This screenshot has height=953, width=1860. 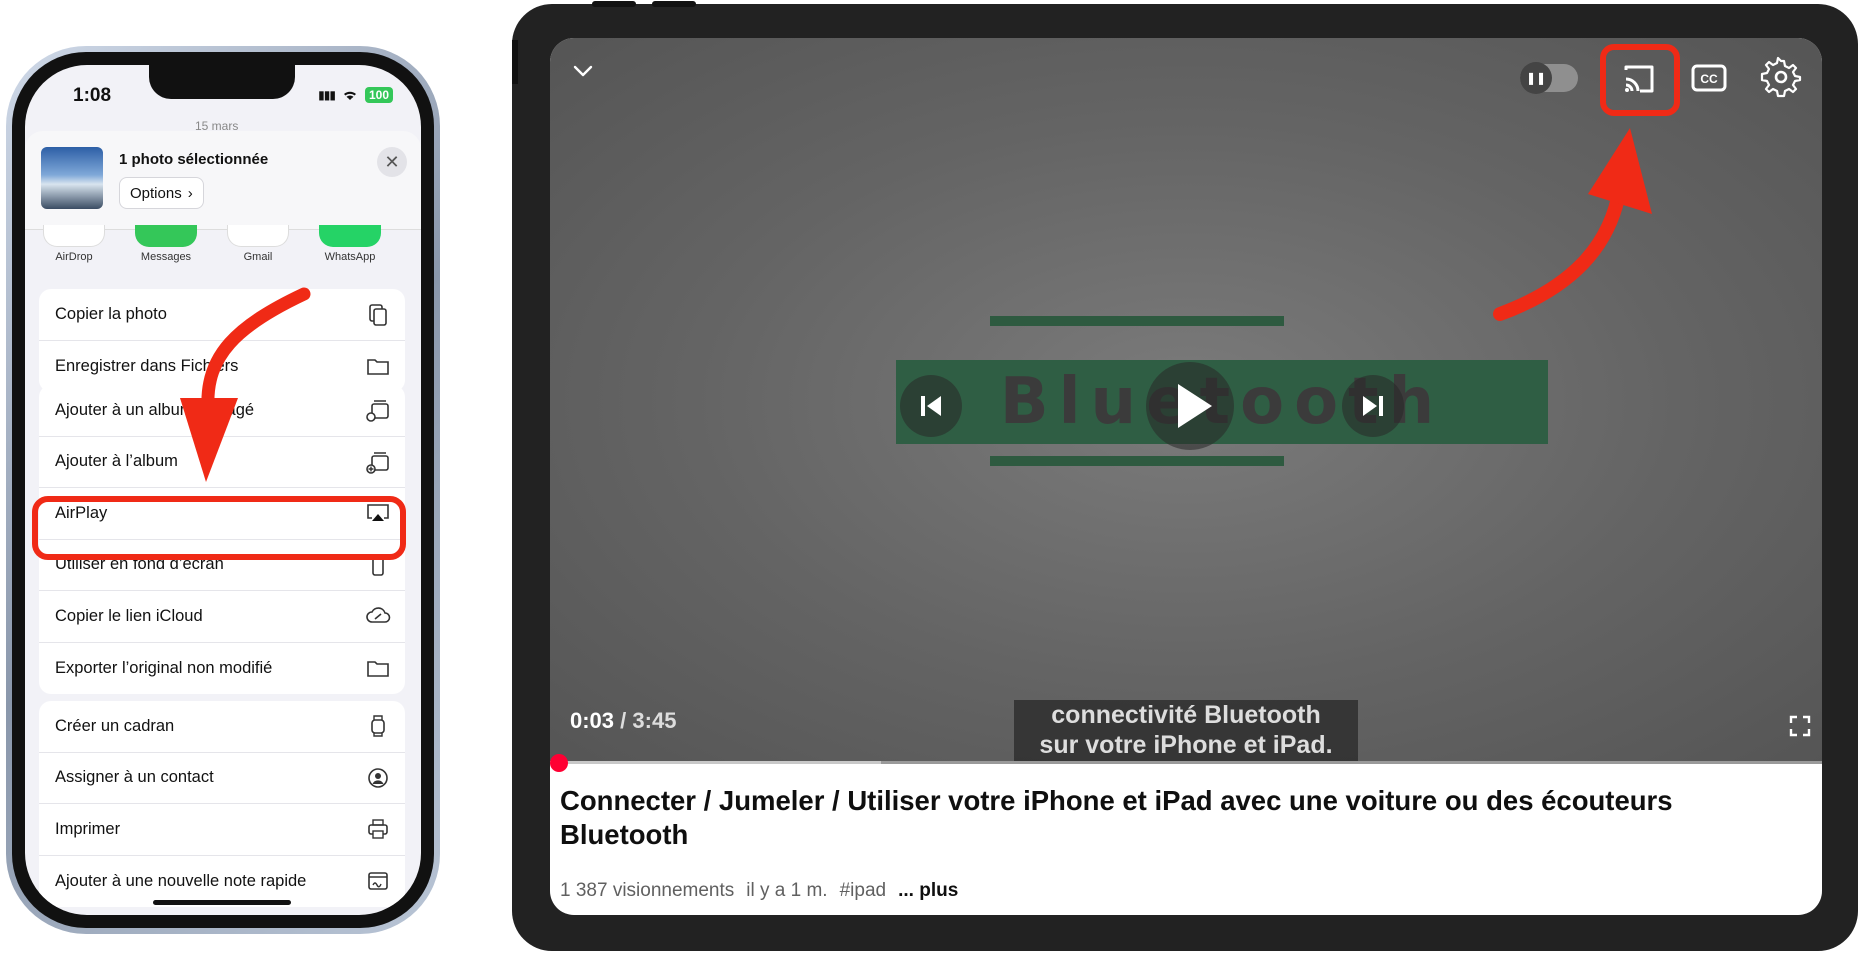 I want to click on caption-line: connectivité Bluetooth, so click(x=1186, y=715).